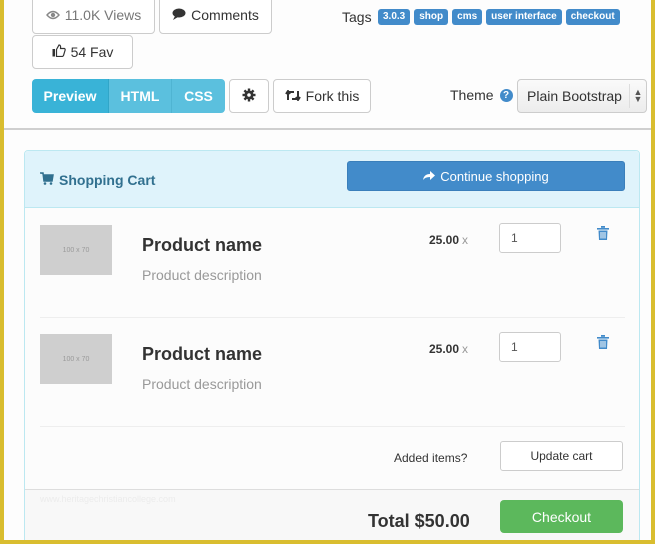 Image resolution: width=655 pixels, height=544 pixels. Describe the element at coordinates (494, 176) in the screenshot. I see `continue-shopping-label: Continue shopping` at that location.